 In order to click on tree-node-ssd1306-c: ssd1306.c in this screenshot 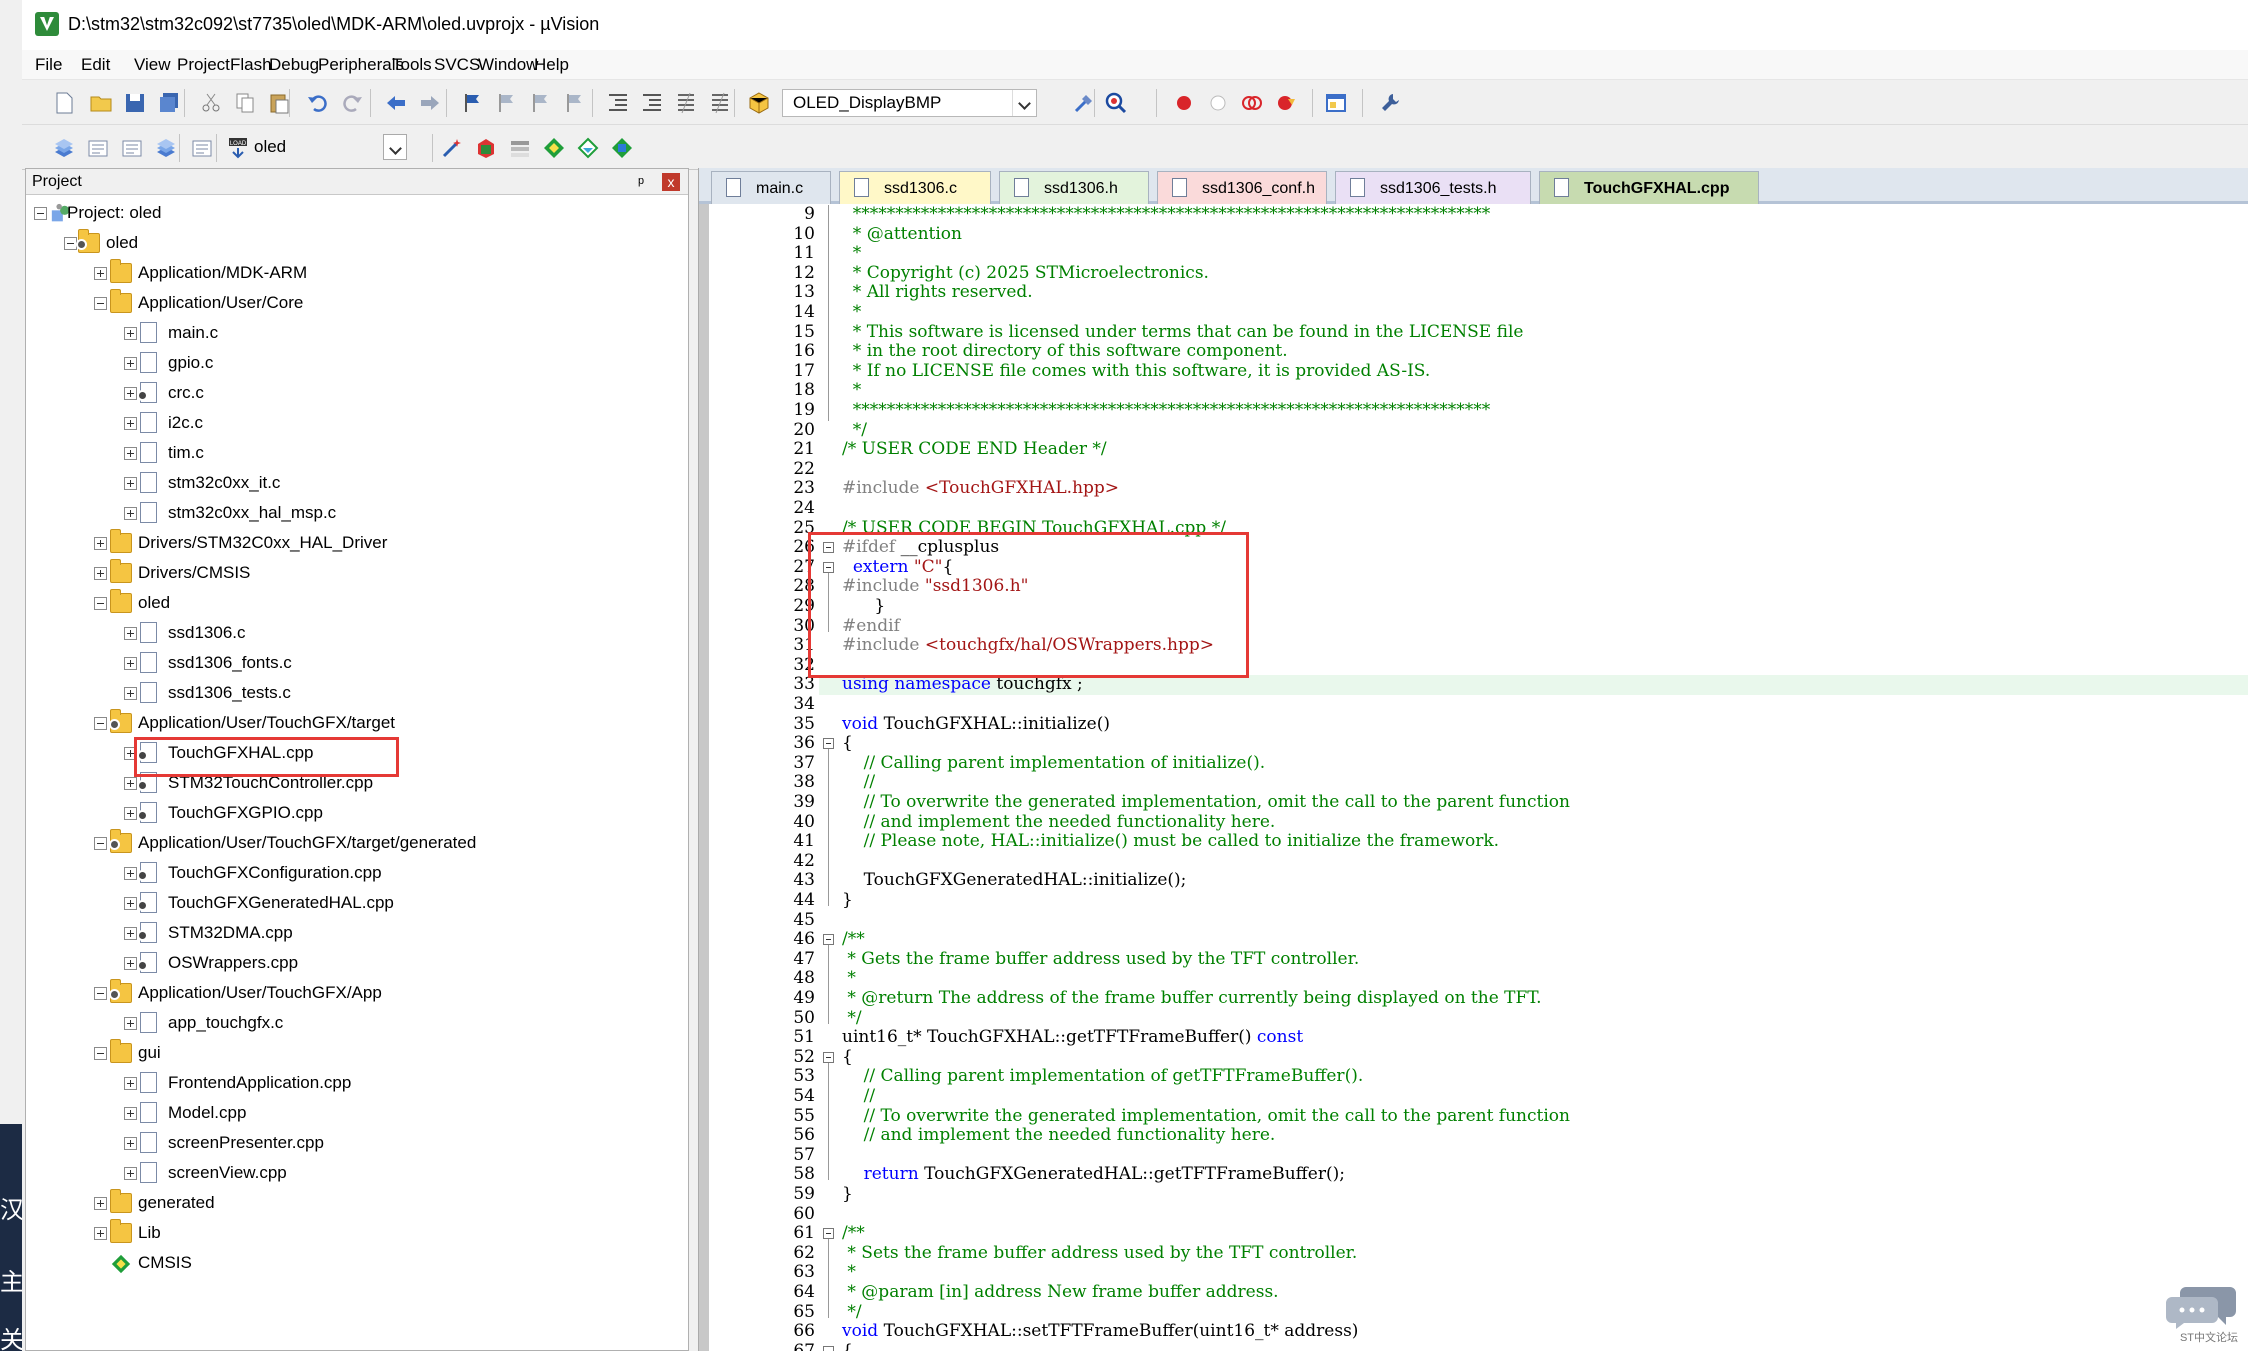, I will do `click(346, 633)`.